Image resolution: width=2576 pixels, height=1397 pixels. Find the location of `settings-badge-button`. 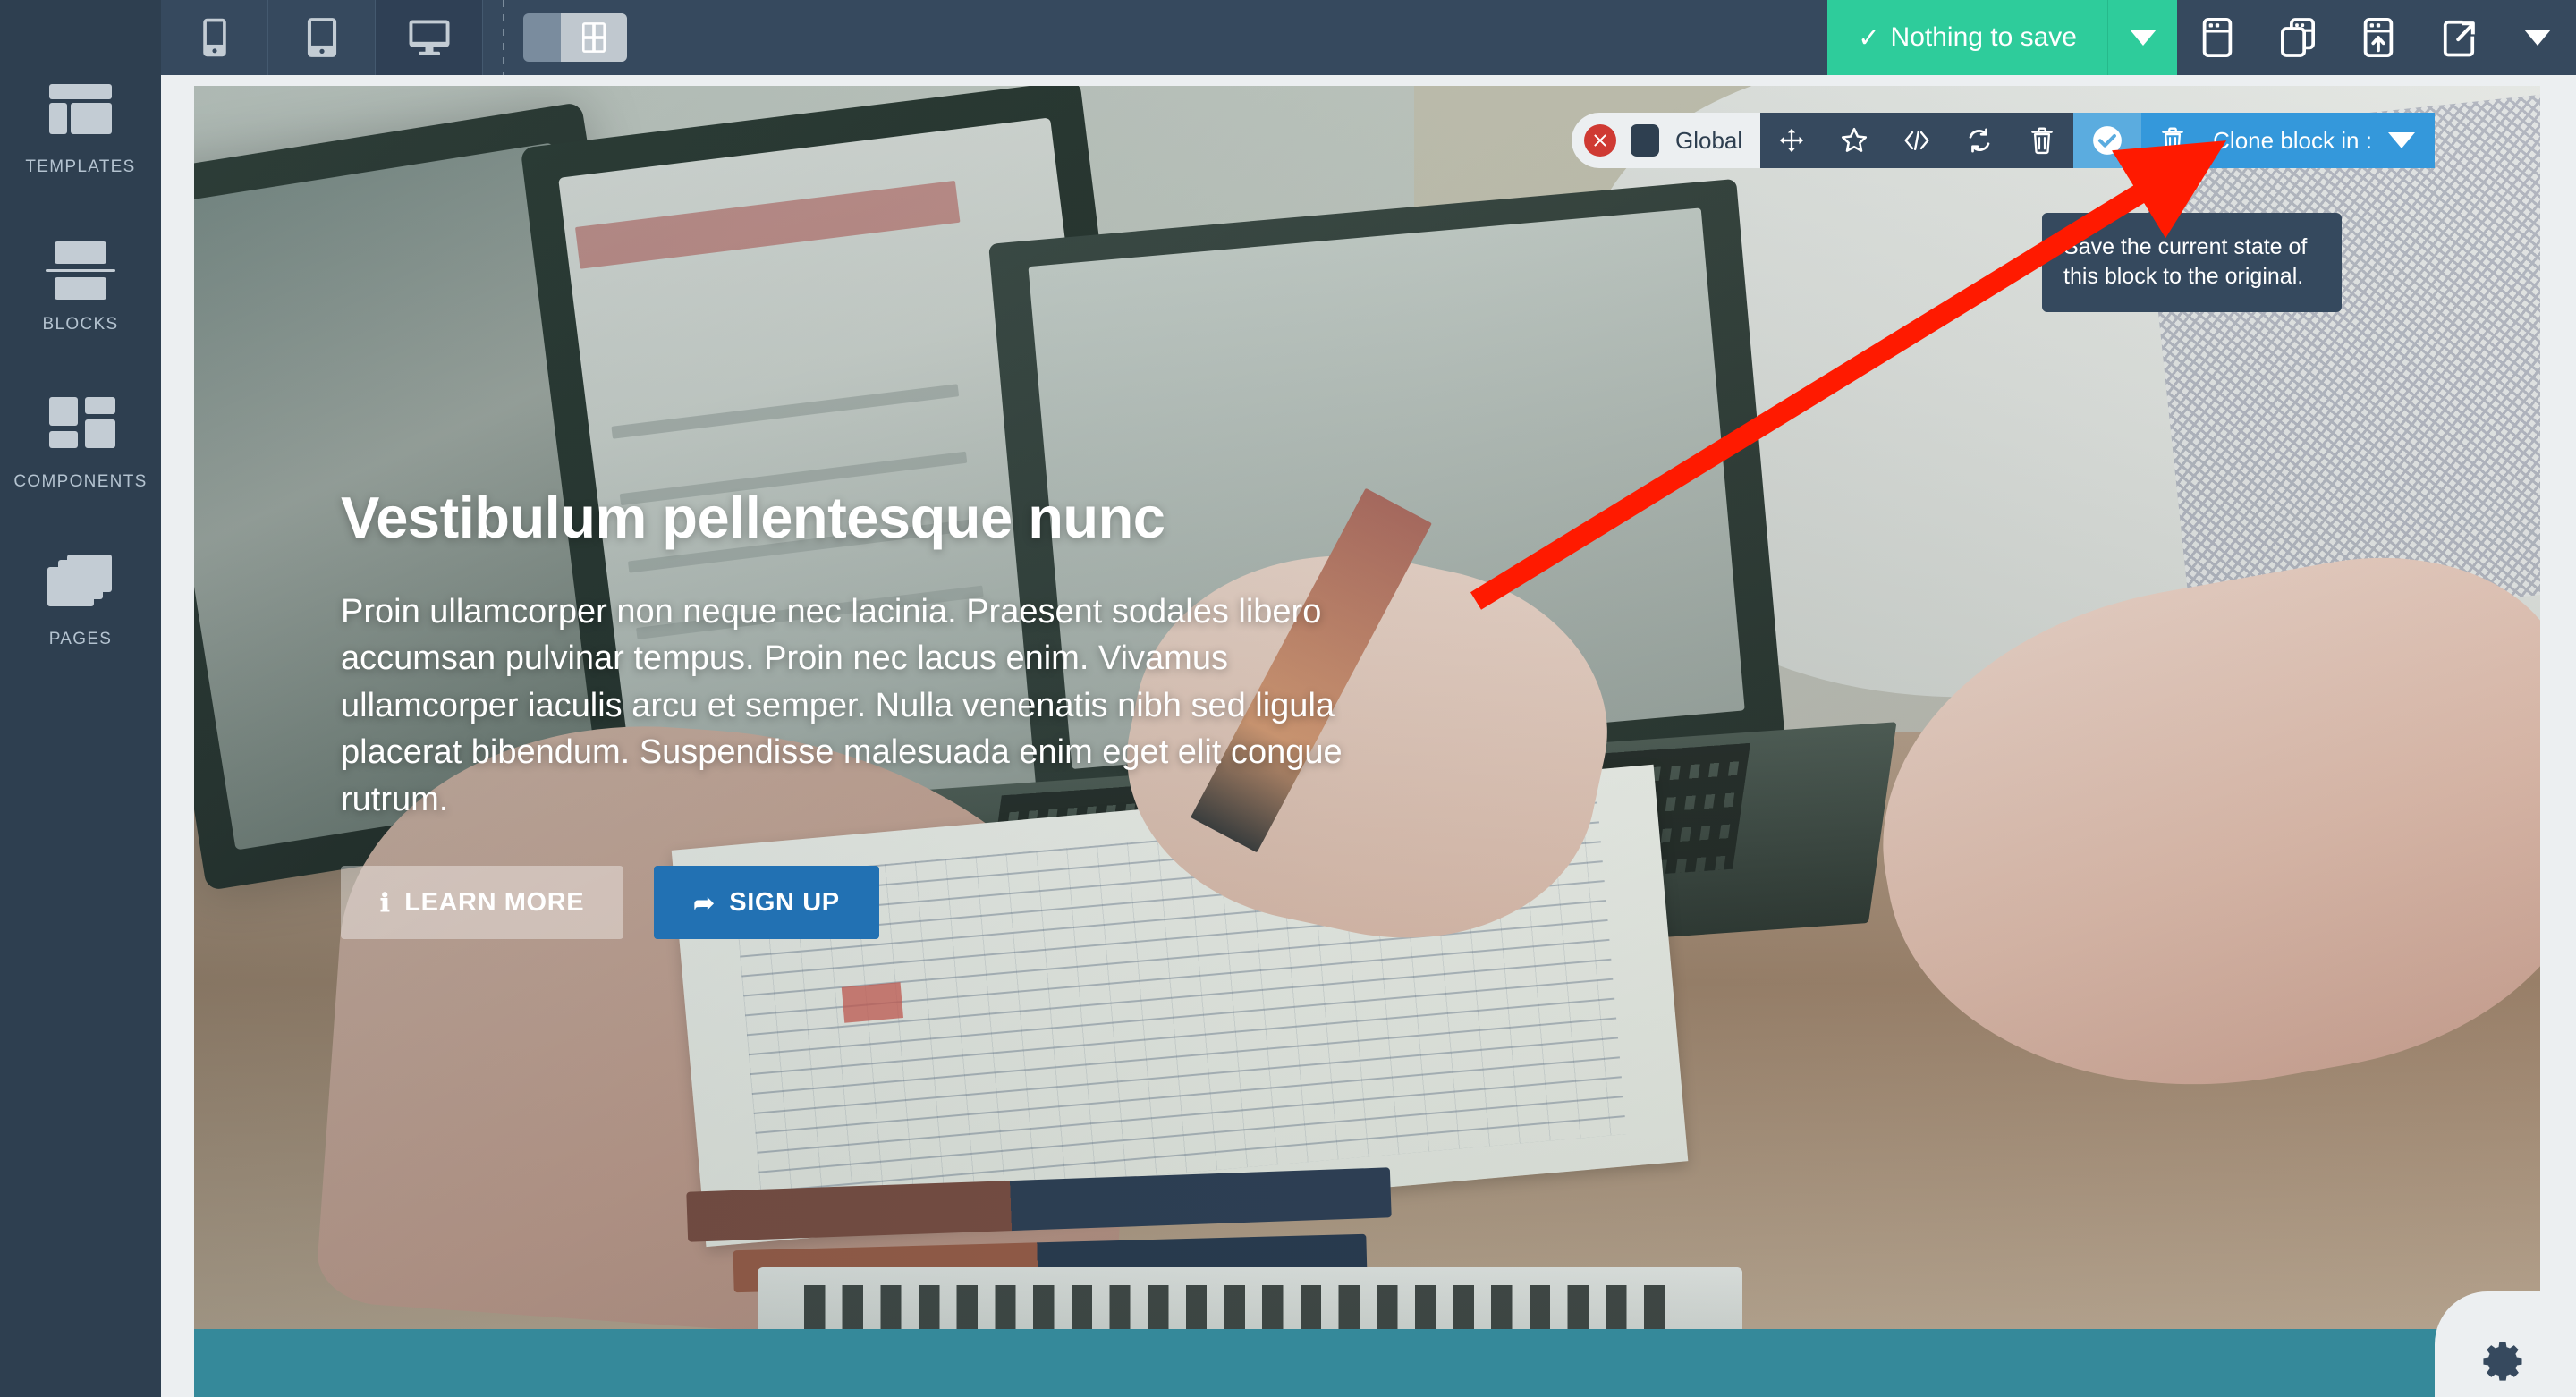

settings-badge-button is located at coordinates (2487, 1344).